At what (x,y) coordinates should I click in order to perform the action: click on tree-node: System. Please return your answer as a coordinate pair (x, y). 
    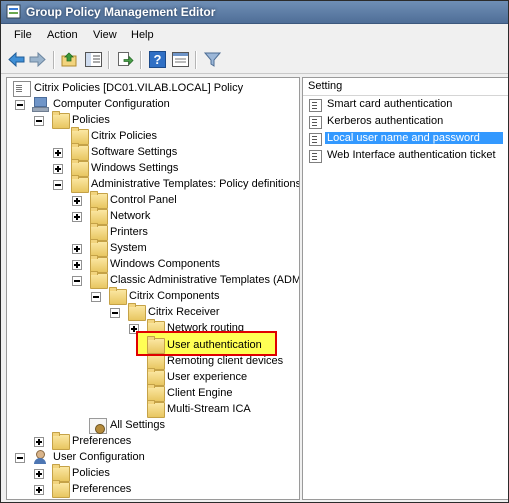
    Looking at the image, I should click on (152, 248).